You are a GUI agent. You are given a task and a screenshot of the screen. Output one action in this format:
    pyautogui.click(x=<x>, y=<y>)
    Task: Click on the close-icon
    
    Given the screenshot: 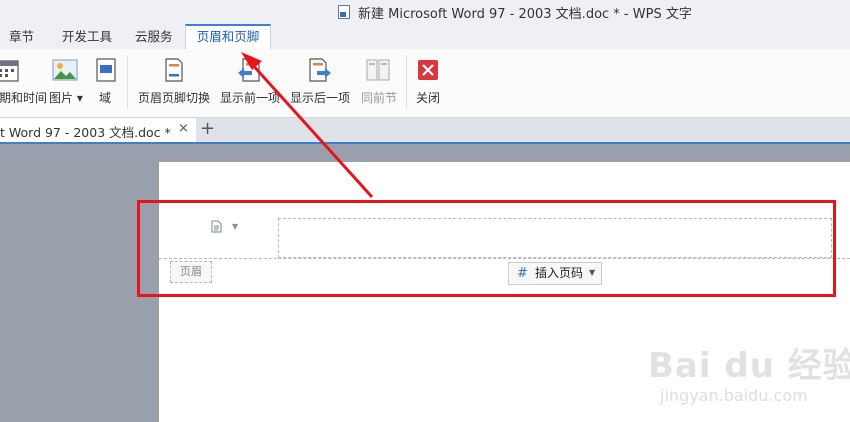 What is the action you would take?
    pyautogui.click(x=428, y=70)
    